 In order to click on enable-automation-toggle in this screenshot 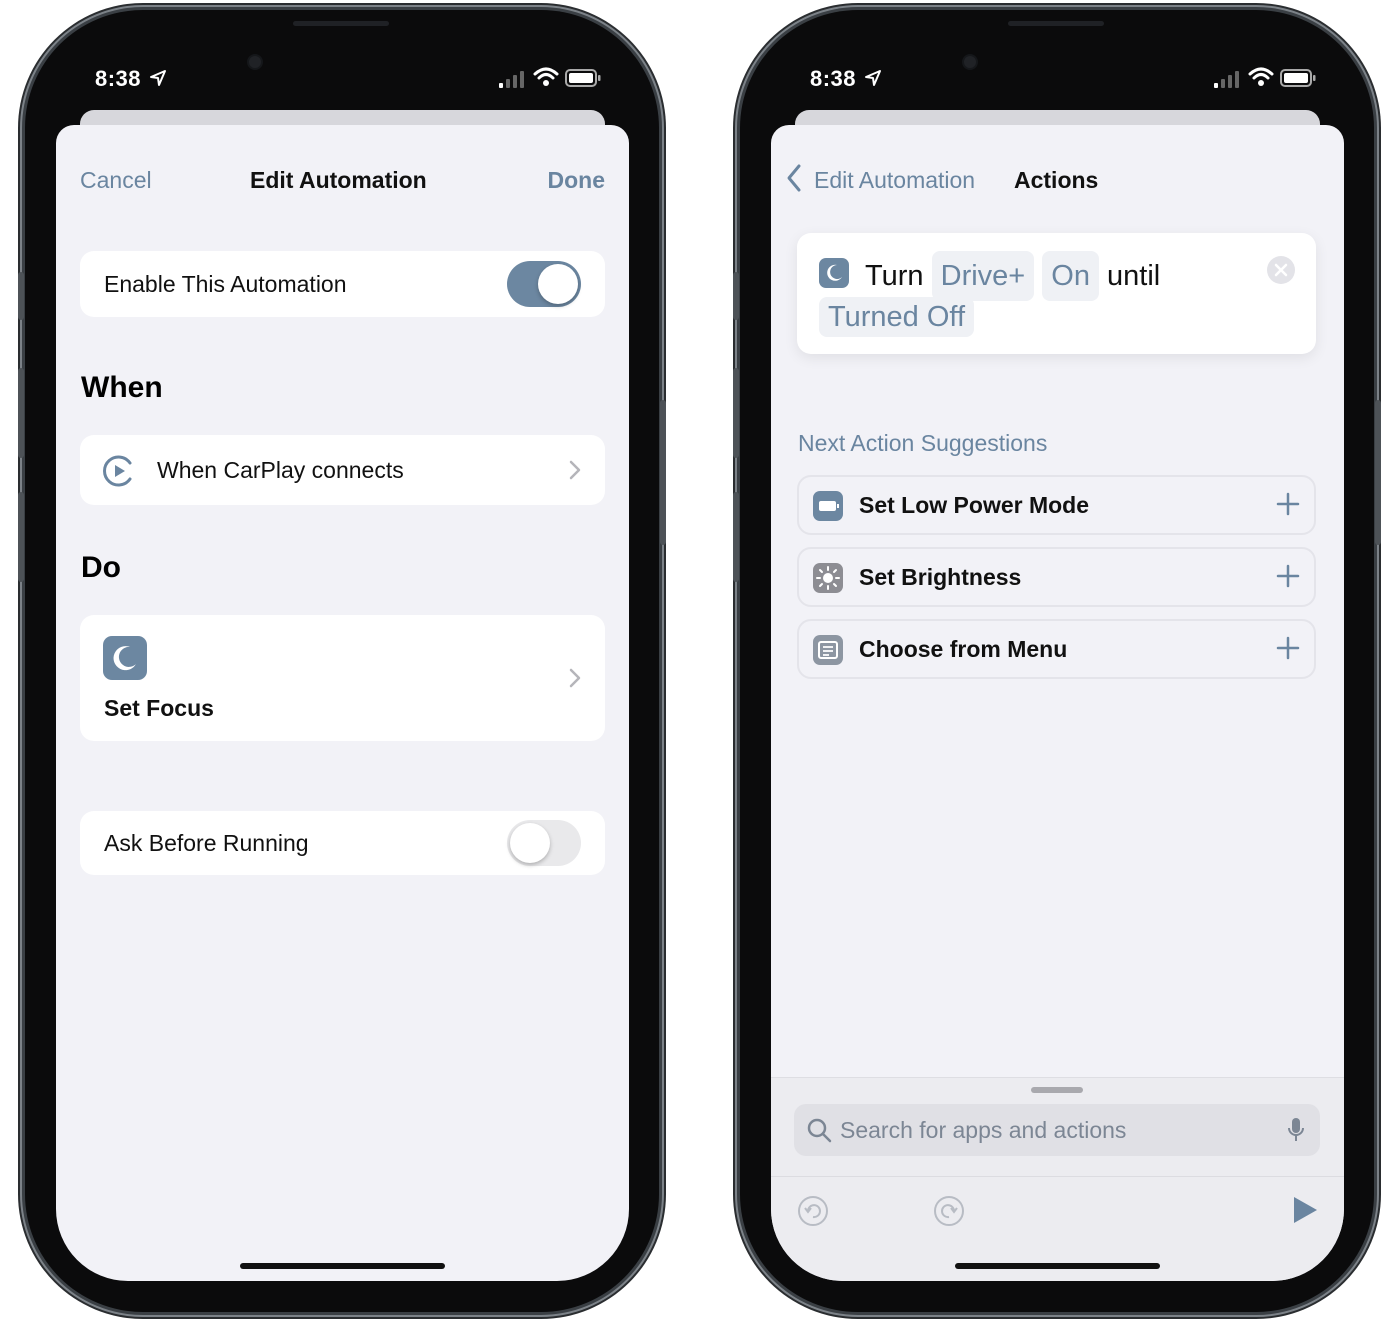, I will do `click(544, 284)`.